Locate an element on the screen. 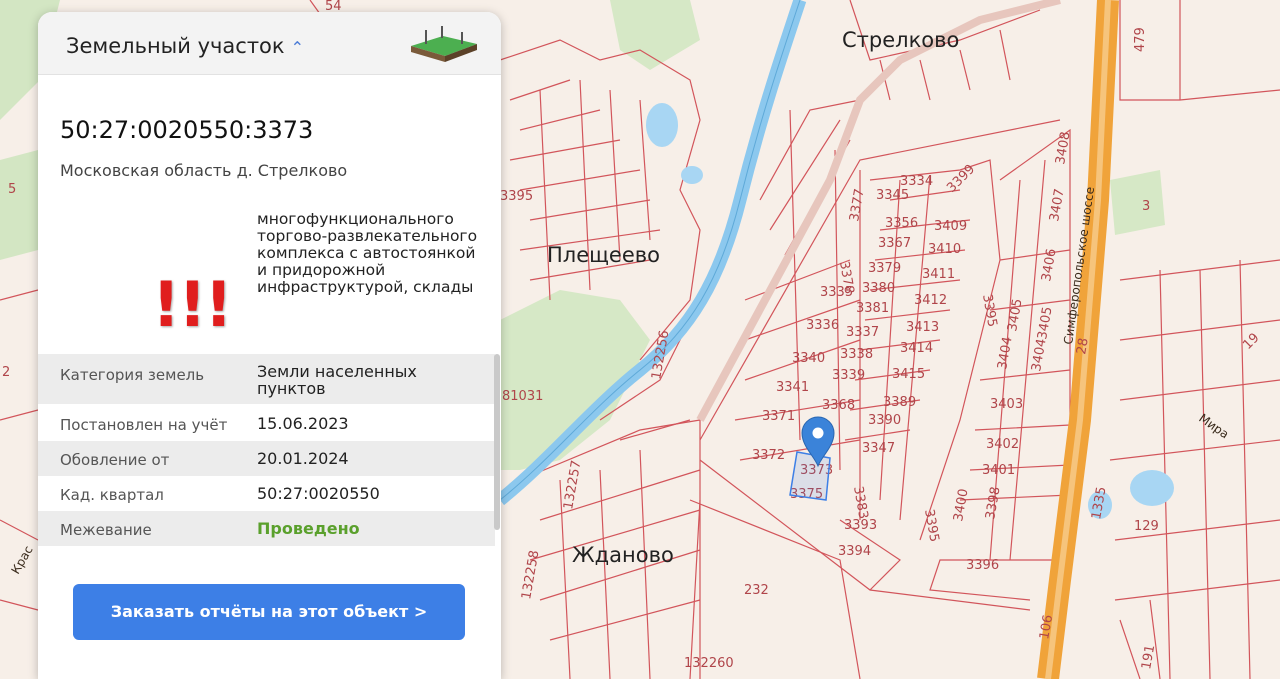 Image resolution: width=1280 pixels, height=679 pixels. info-key: Категория земель is located at coordinates (132, 375).